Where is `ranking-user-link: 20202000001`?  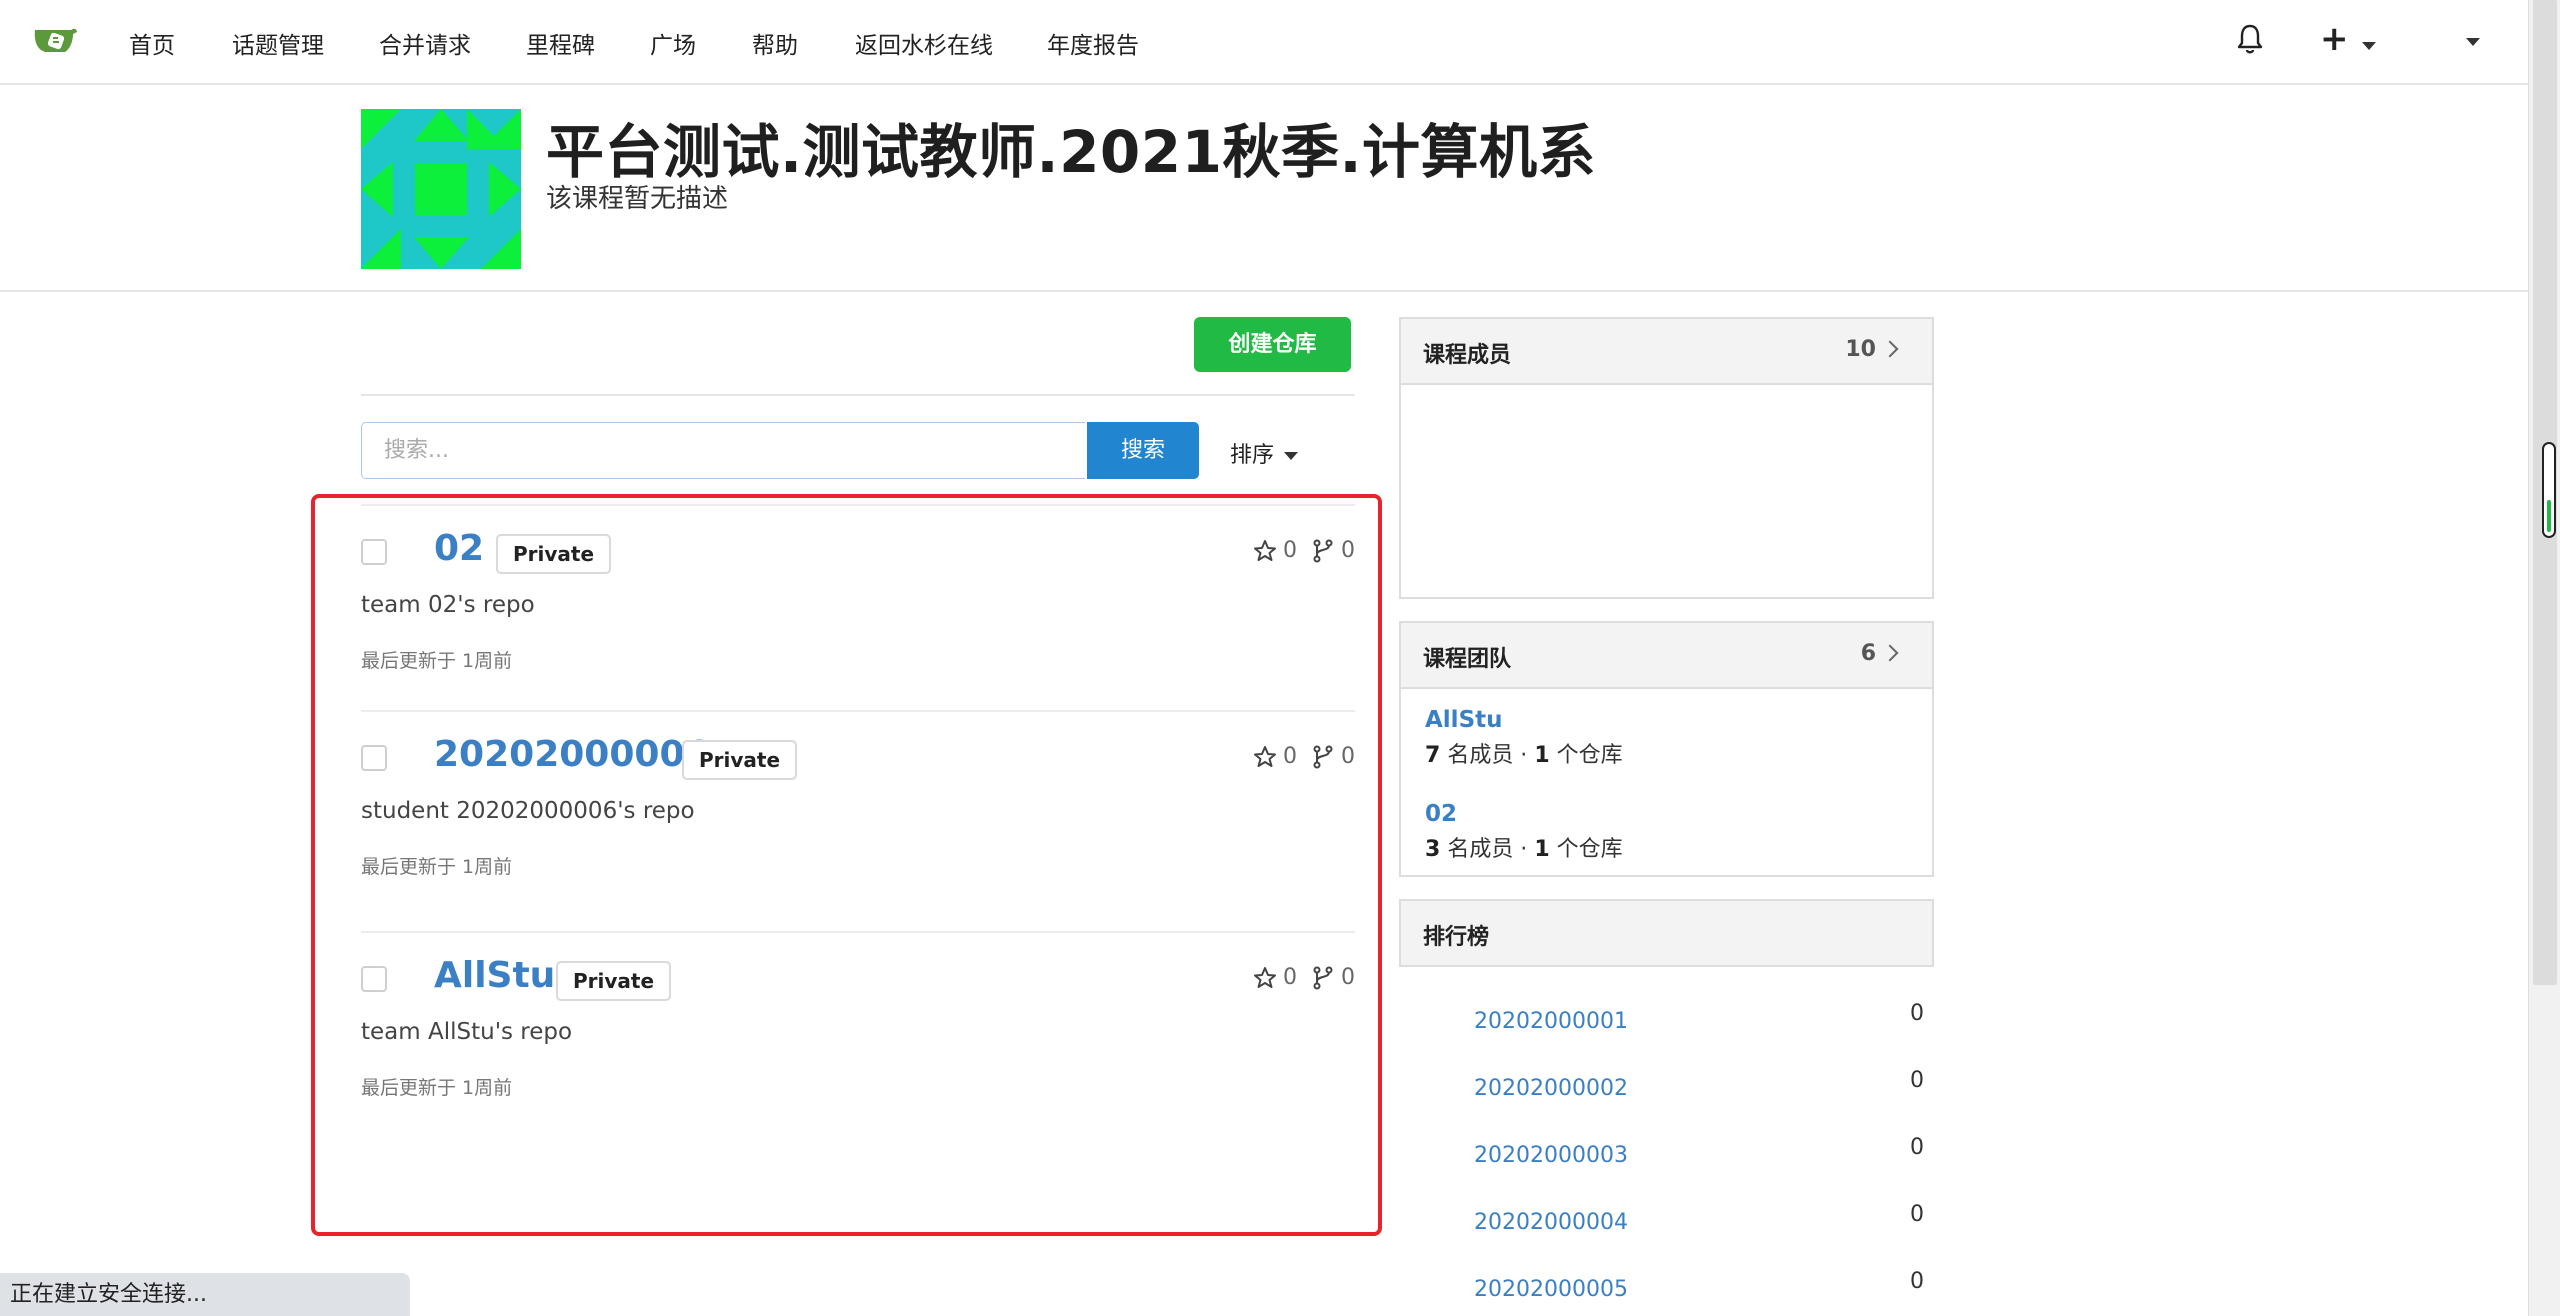
ranking-user-link: 20202000001 is located at coordinates (1551, 1021).